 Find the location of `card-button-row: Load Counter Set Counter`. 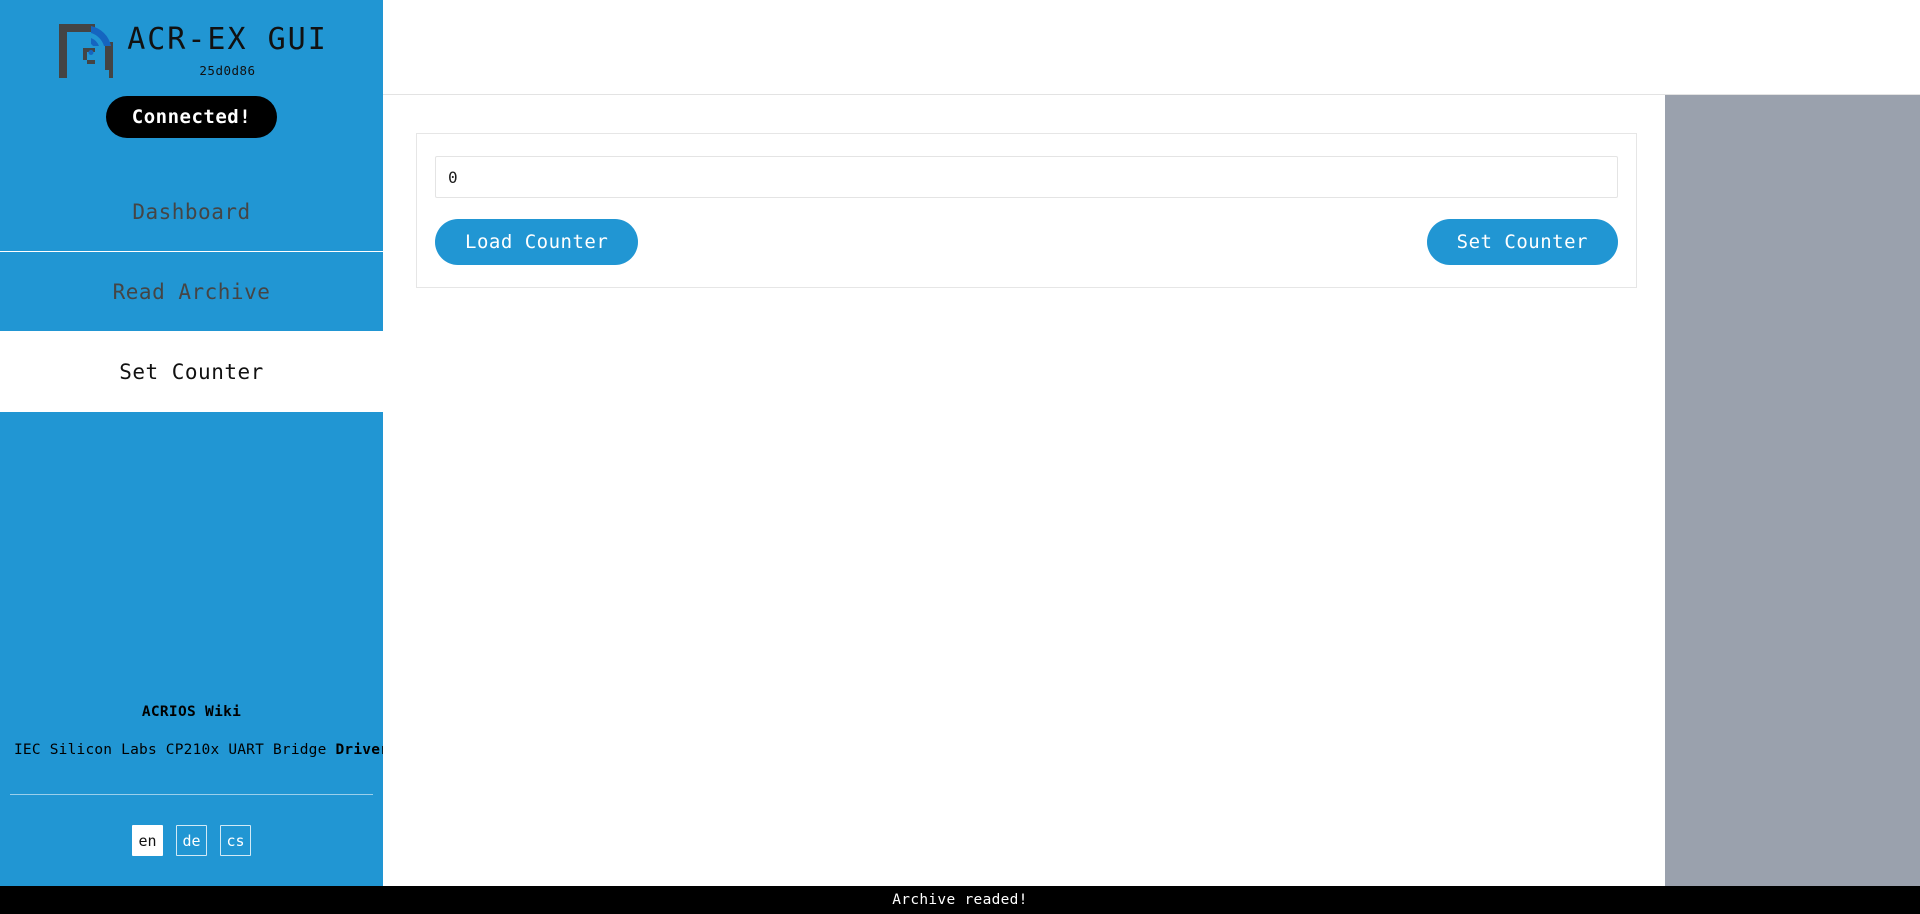

card-button-row: Load Counter Set Counter is located at coordinates (1026, 242).